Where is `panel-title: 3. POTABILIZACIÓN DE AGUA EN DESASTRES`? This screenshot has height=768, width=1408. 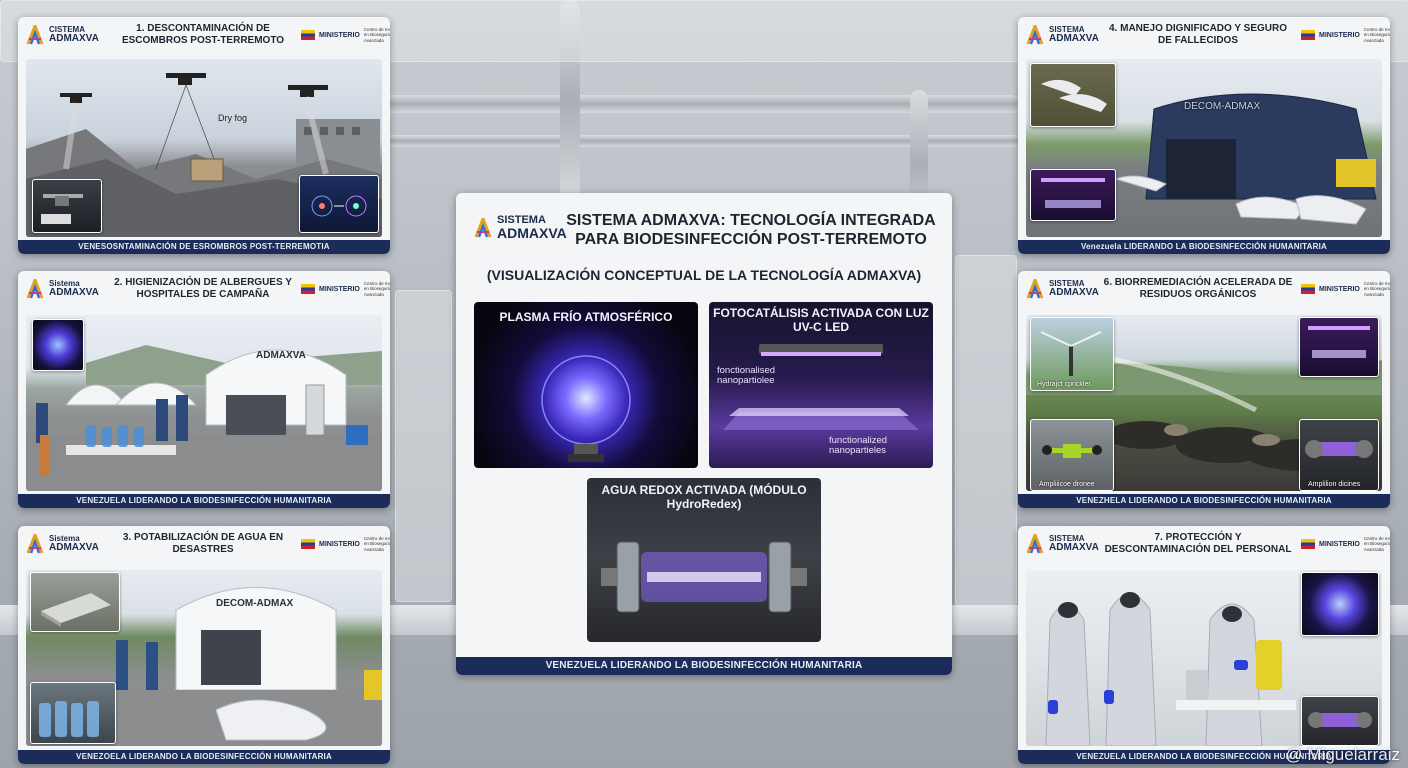
panel-title: 3. POTABILIZACIÓN DE AGUA EN DESASTRES is located at coordinates (203, 543).